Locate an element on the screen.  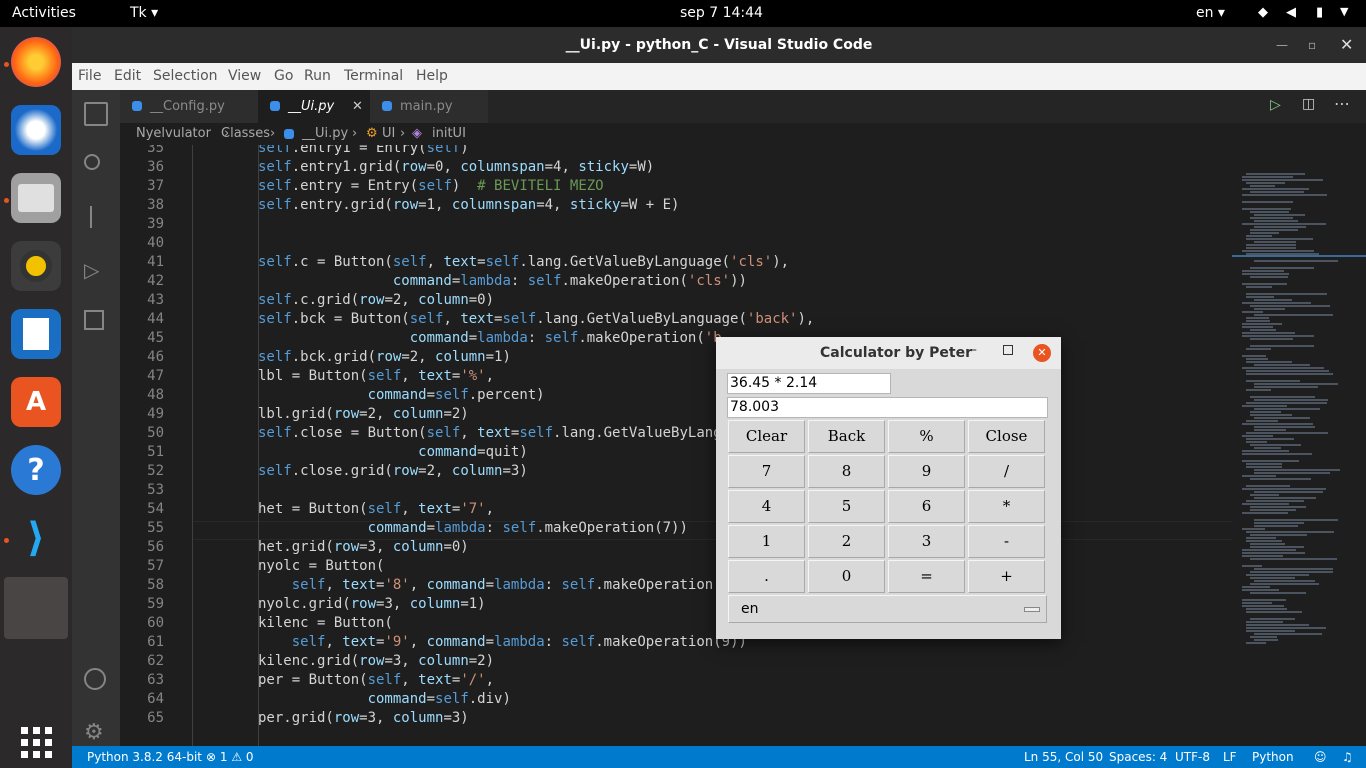
tab-ui: __Ui.py ✕ is located at coordinates (314, 106).